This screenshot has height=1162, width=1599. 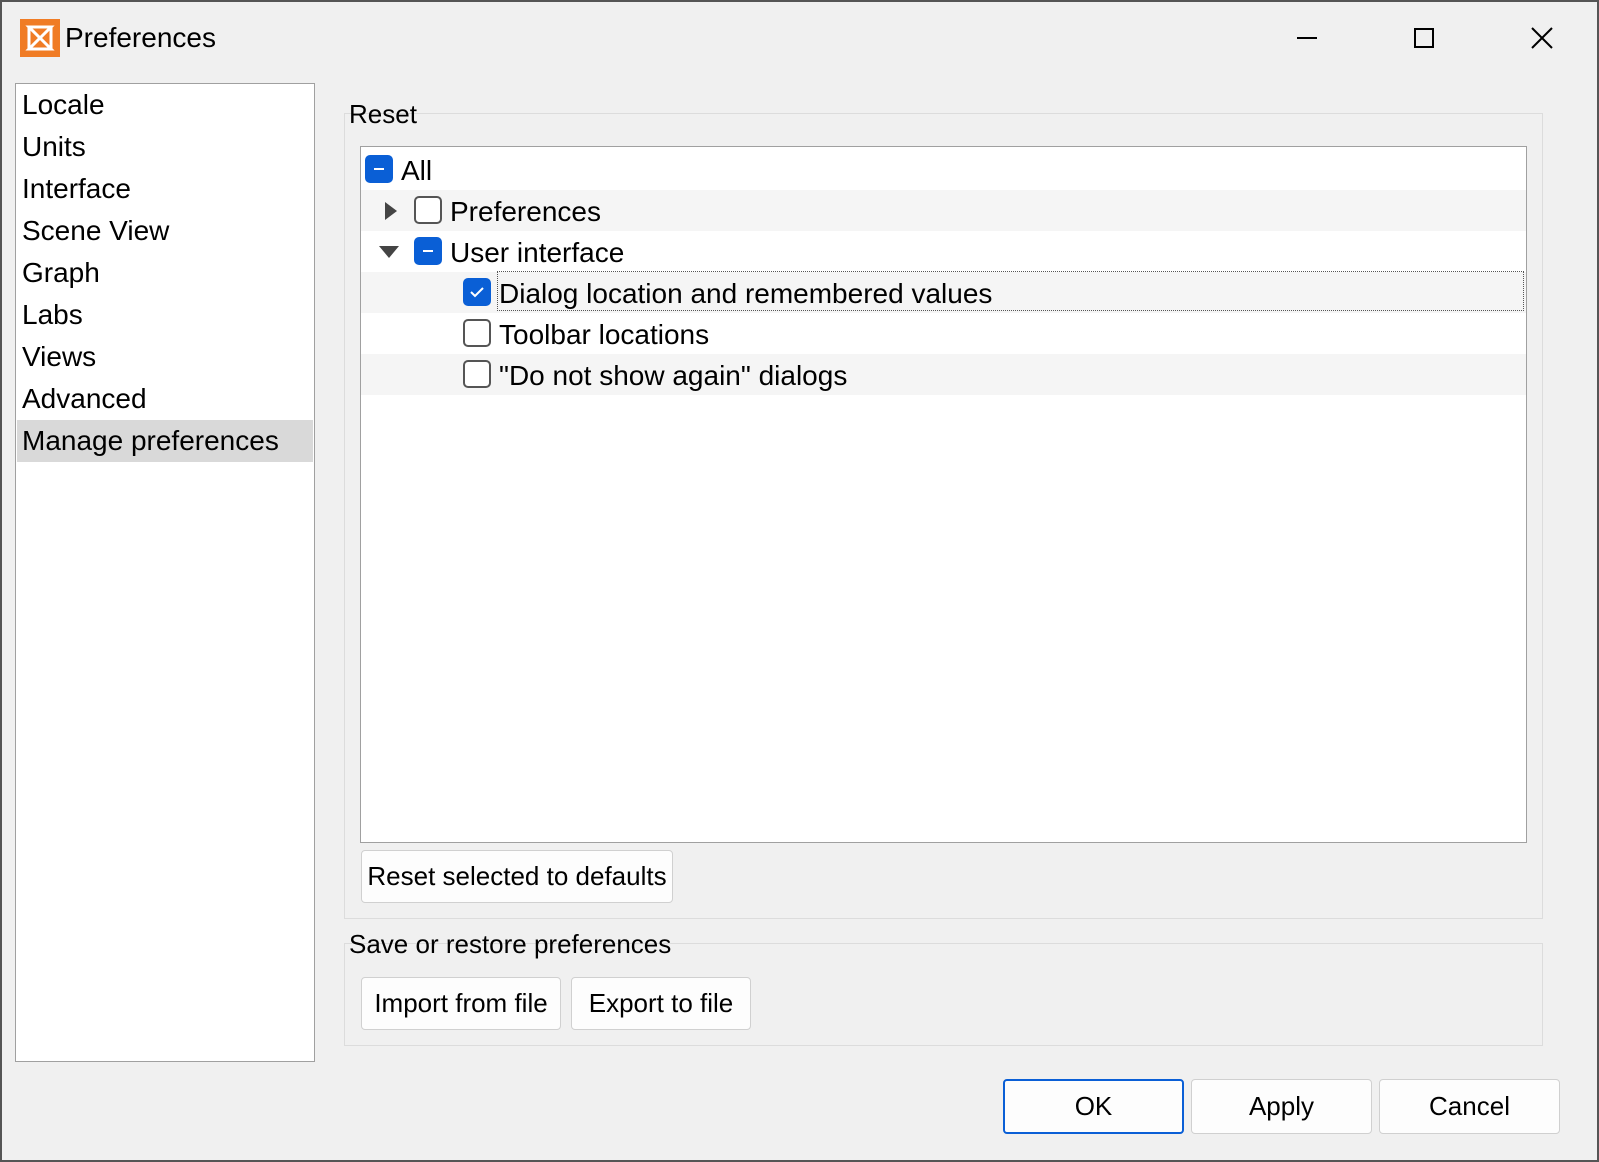 I want to click on ok-button: OK, so click(x=1093, y=1106).